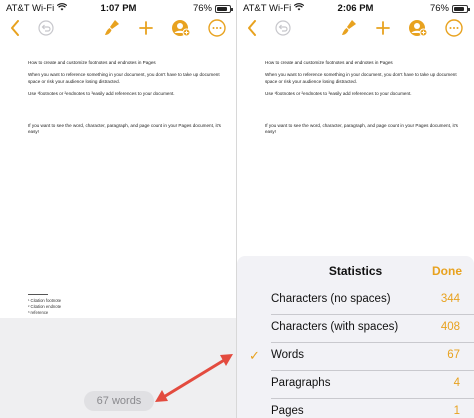 The image size is (474, 418). I want to click on stat-label: Words, so click(288, 355).